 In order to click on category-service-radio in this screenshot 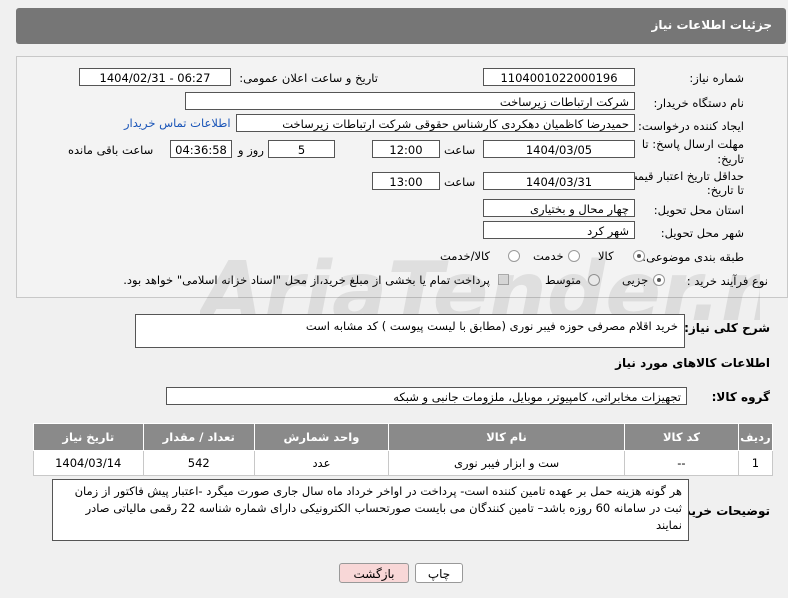, I will do `click(574, 256)`.